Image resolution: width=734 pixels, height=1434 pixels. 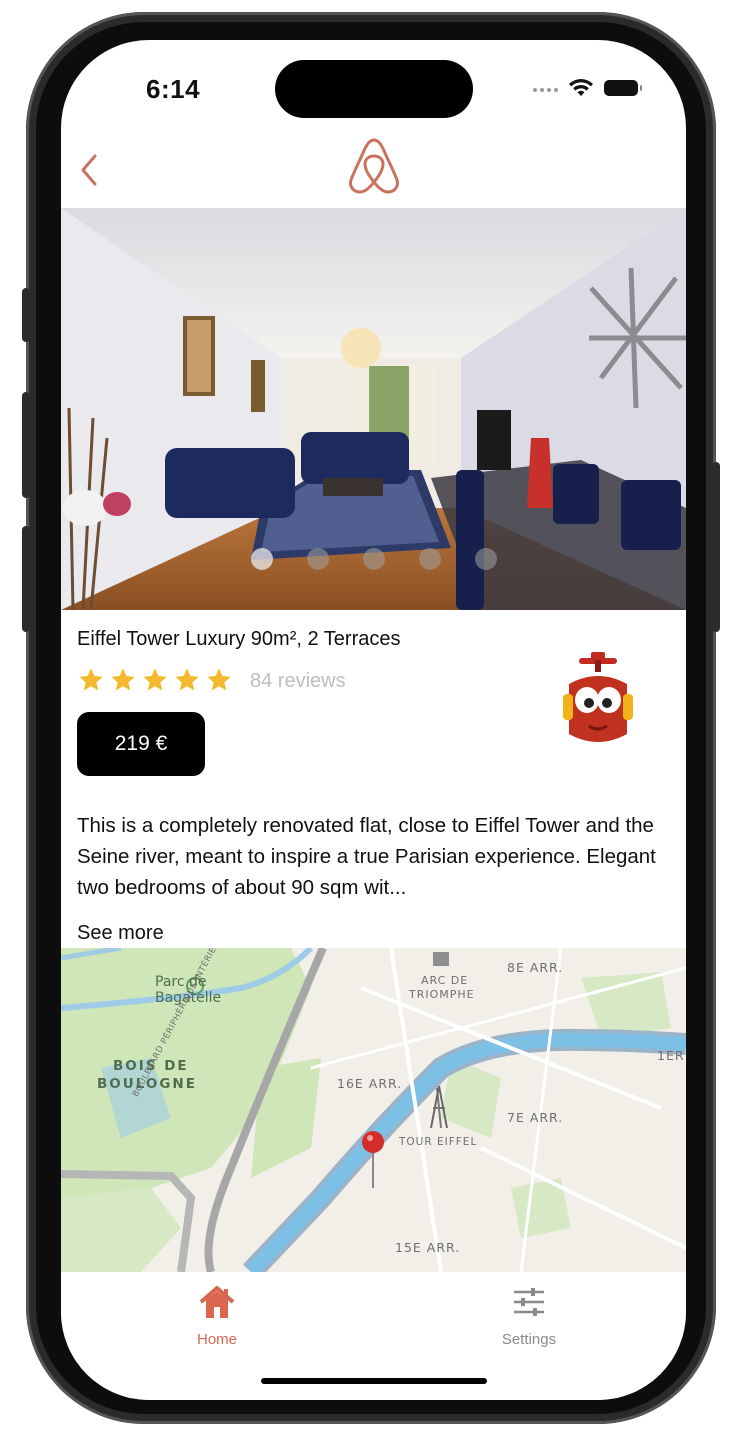 I want to click on map-label-16e: 16E ARR., so click(x=370, y=1083).